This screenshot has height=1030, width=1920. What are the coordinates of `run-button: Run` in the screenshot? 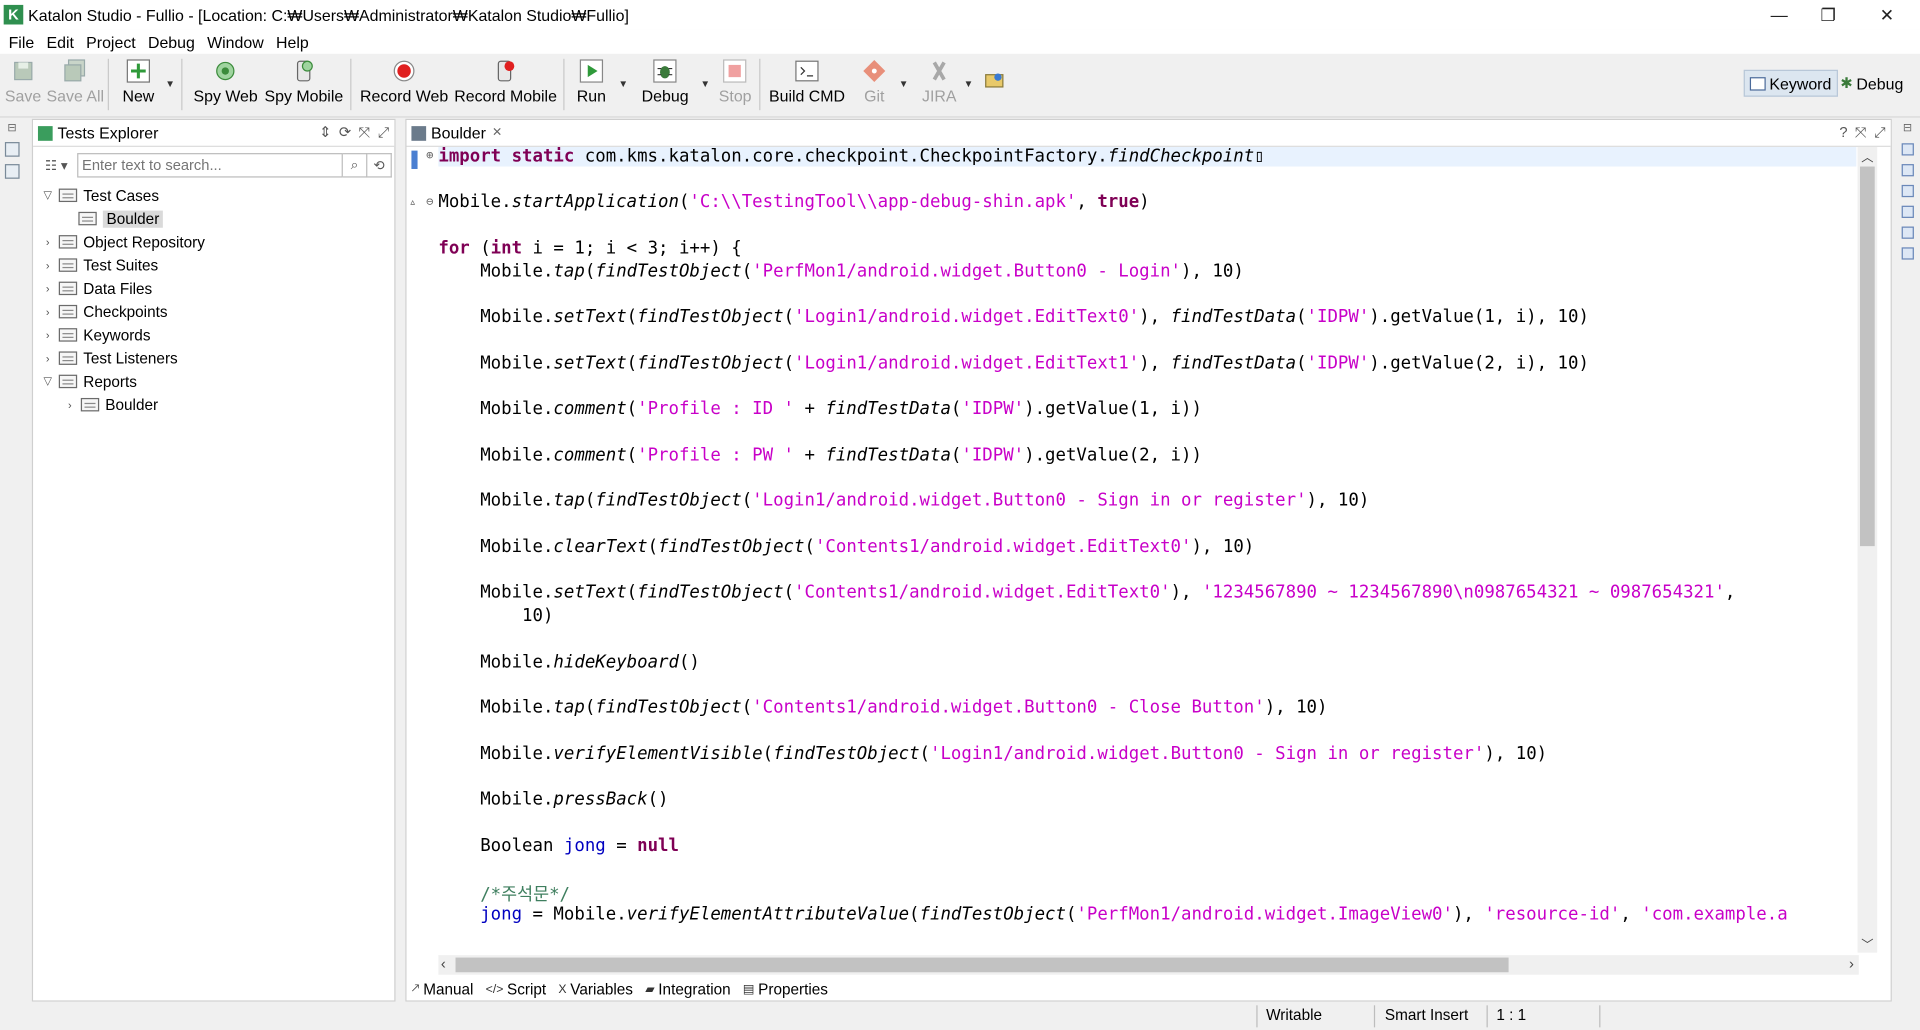 It's located at (591, 82).